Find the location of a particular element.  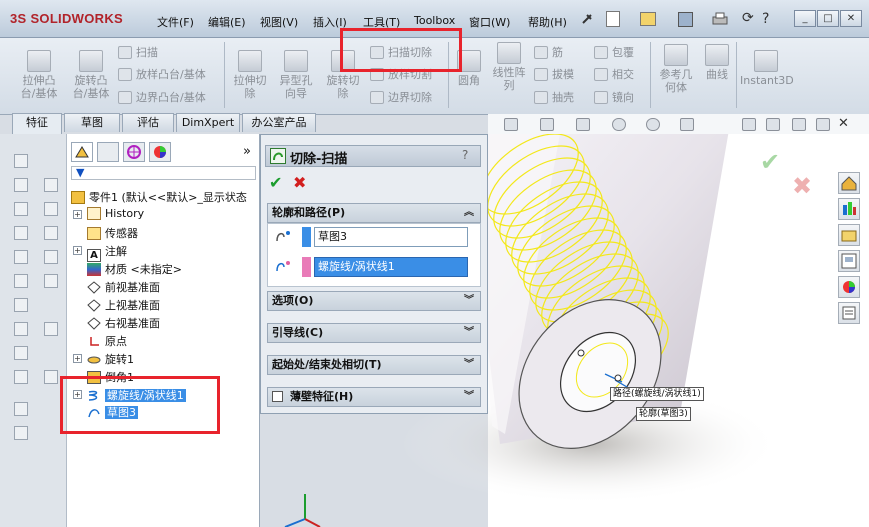

view-settings-icon is located at coordinates (687, 124).